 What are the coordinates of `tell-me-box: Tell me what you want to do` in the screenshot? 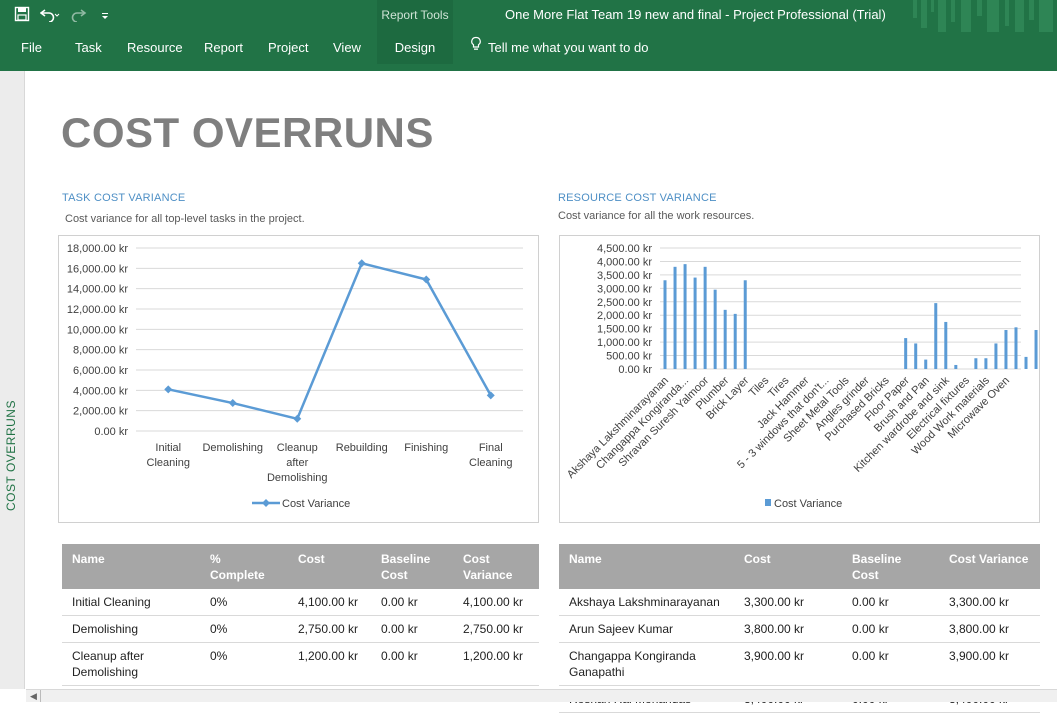 It's located at (559, 48).